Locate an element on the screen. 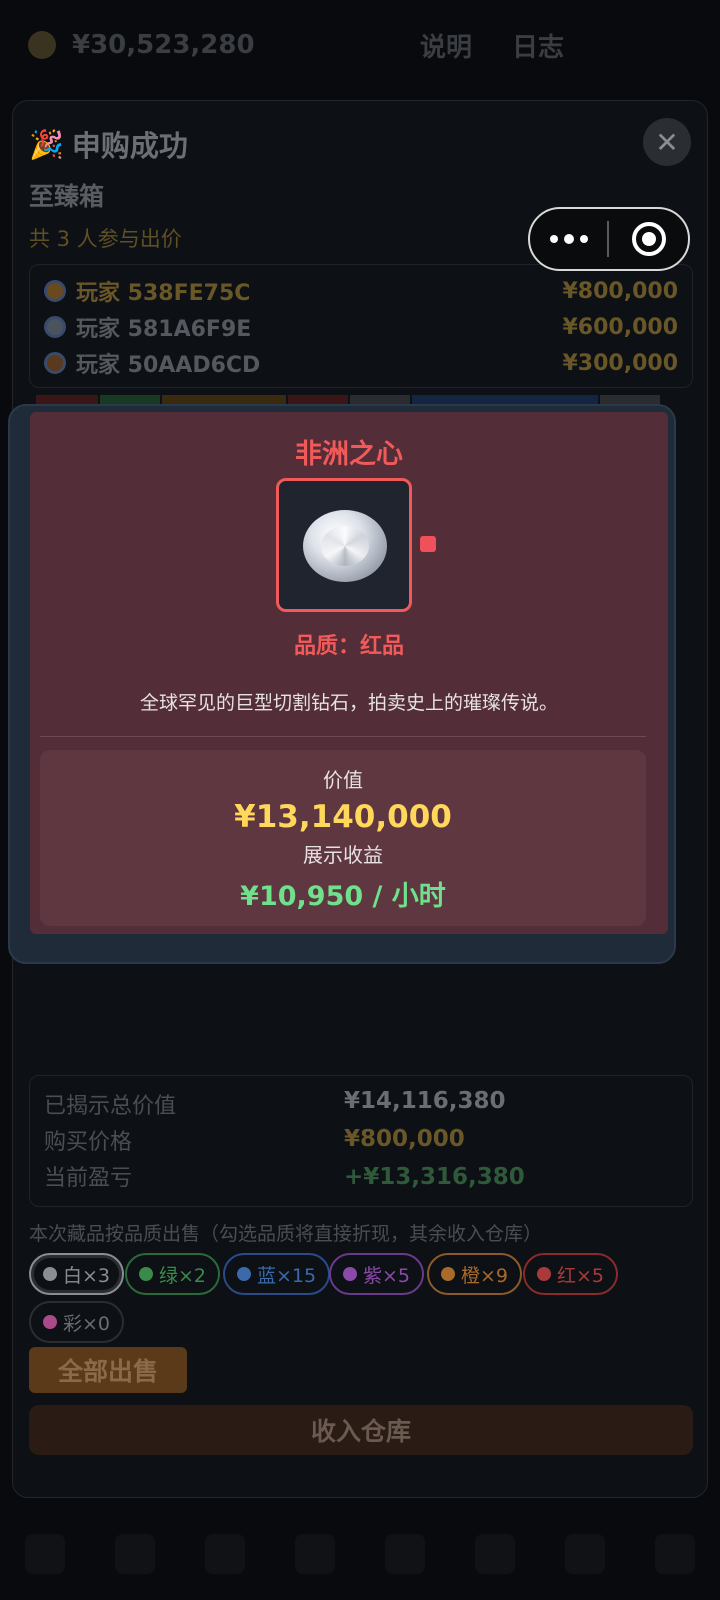  target-icon is located at coordinates (648, 239).